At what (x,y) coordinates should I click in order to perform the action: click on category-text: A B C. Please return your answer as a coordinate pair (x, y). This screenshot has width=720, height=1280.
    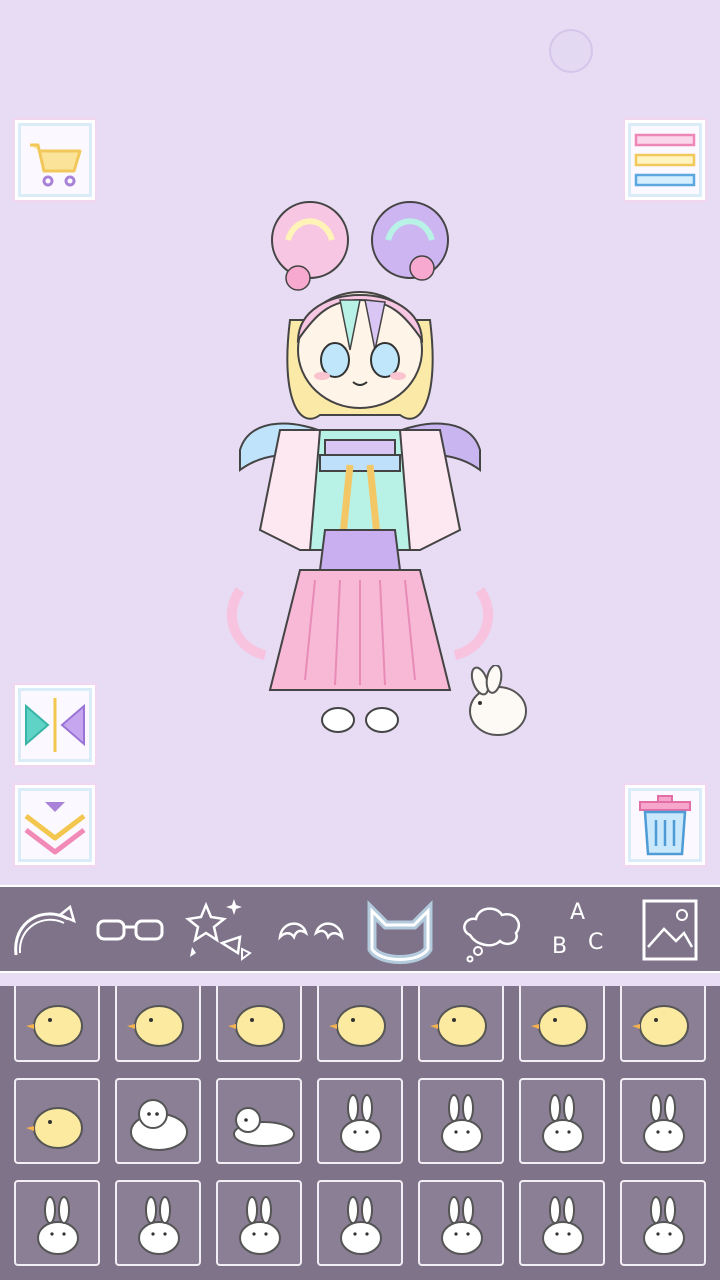
    Looking at the image, I should click on (580, 931).